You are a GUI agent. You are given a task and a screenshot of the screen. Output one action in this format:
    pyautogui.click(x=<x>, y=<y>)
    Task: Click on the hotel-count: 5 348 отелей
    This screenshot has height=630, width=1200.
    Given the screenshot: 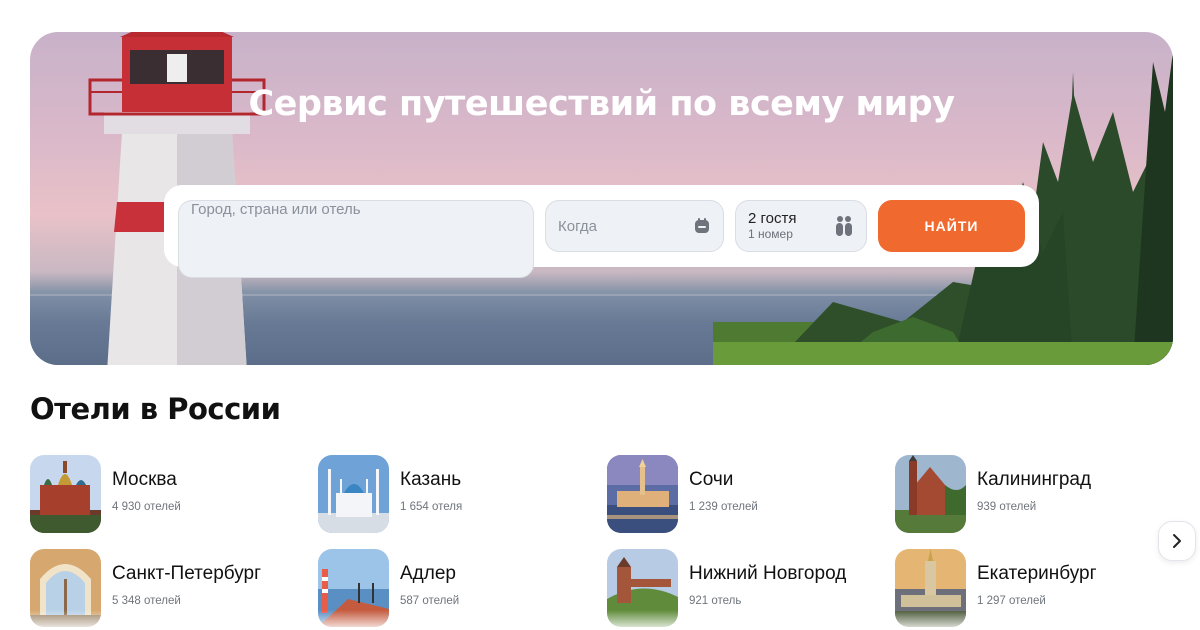 What is the action you would take?
    pyautogui.click(x=146, y=601)
    